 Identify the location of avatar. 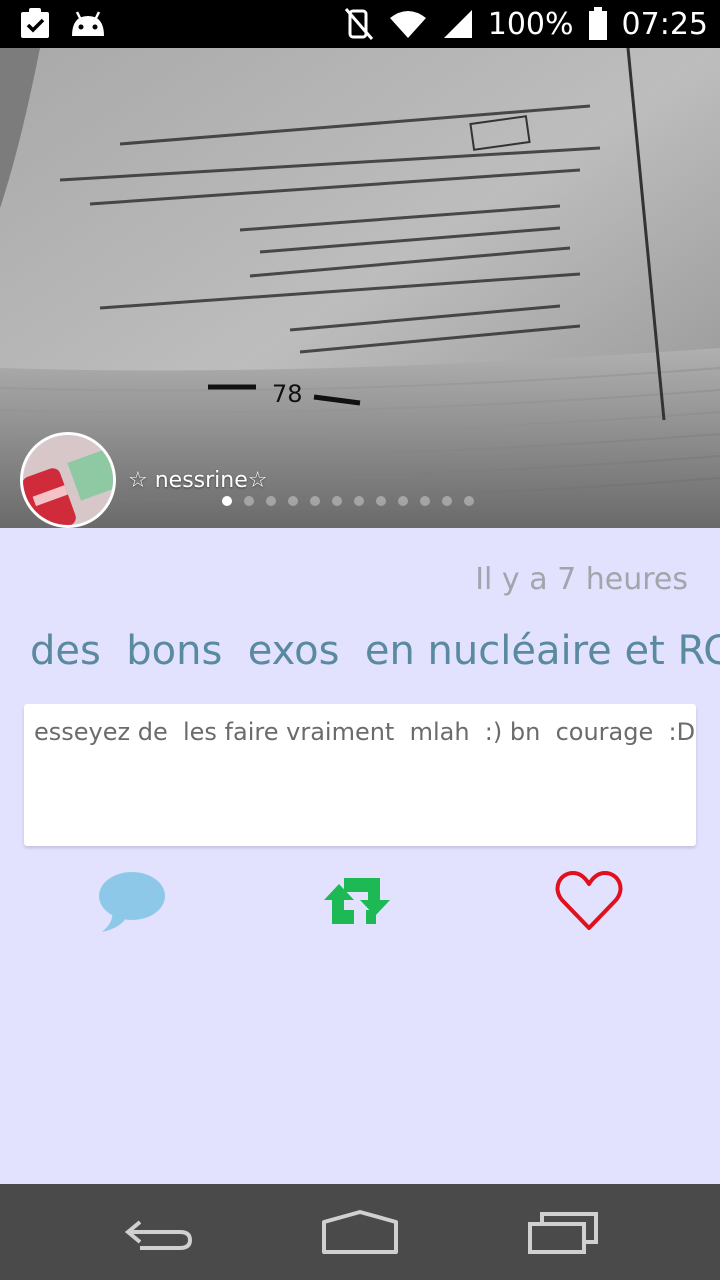
(68, 480).